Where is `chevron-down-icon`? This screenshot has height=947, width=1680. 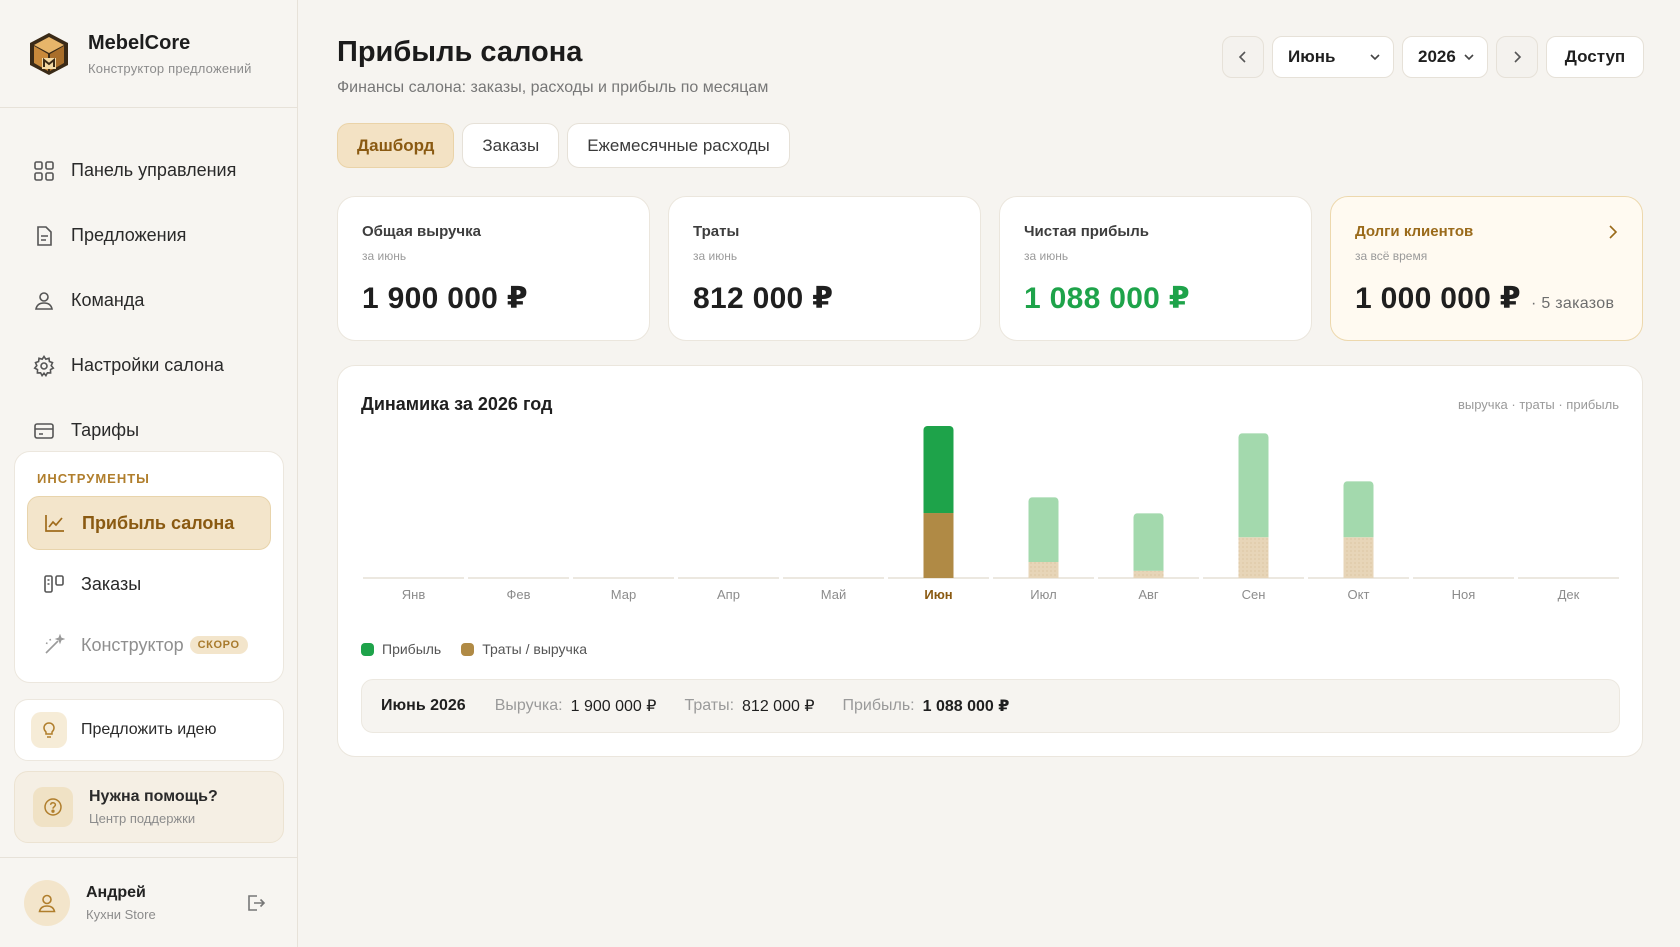
chevron-down-icon is located at coordinates (1469, 57).